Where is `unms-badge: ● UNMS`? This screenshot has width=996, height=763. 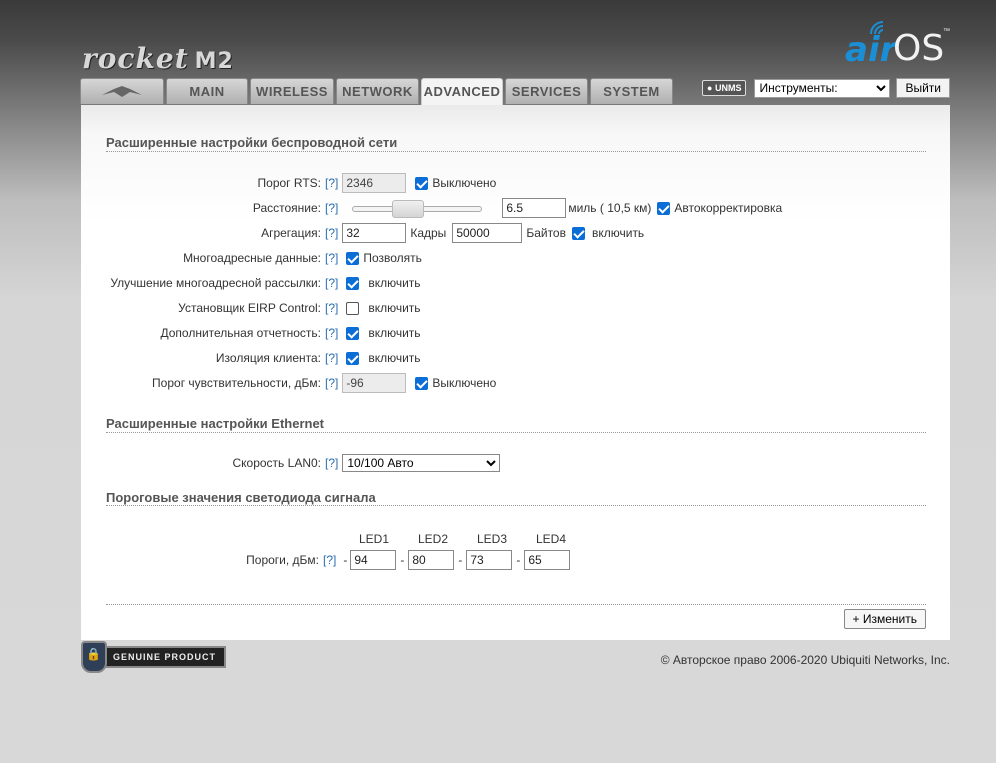
unms-badge: ● UNMS is located at coordinates (724, 88).